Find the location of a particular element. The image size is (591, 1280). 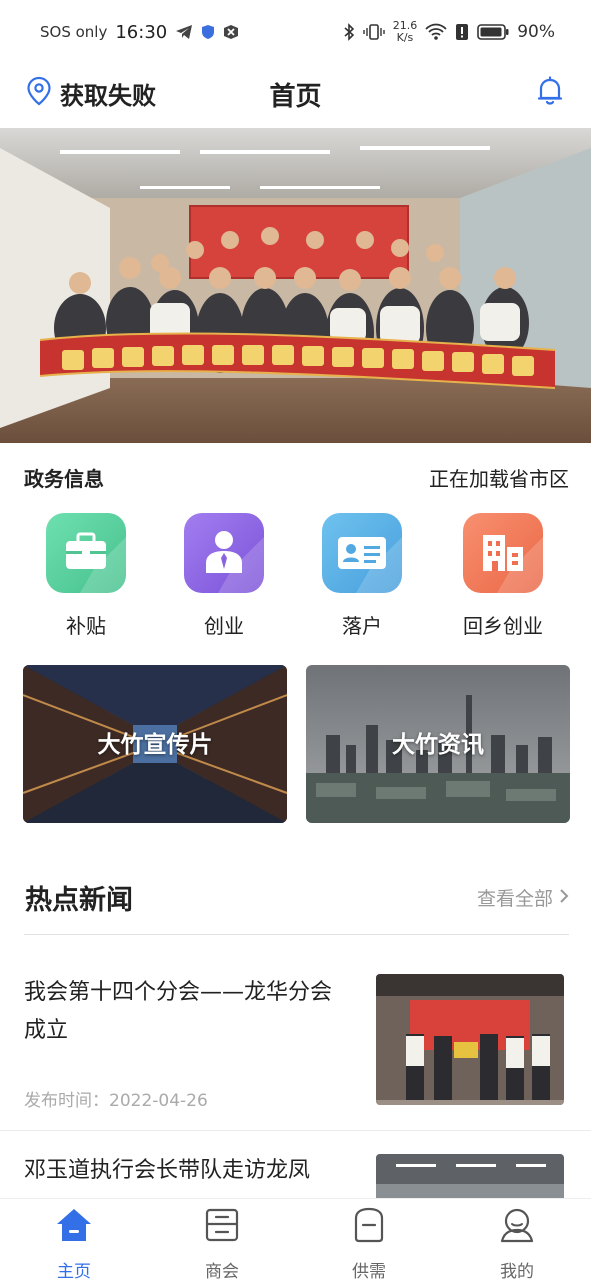

news-info-label: 大竹资讯 is located at coordinates (438, 745).